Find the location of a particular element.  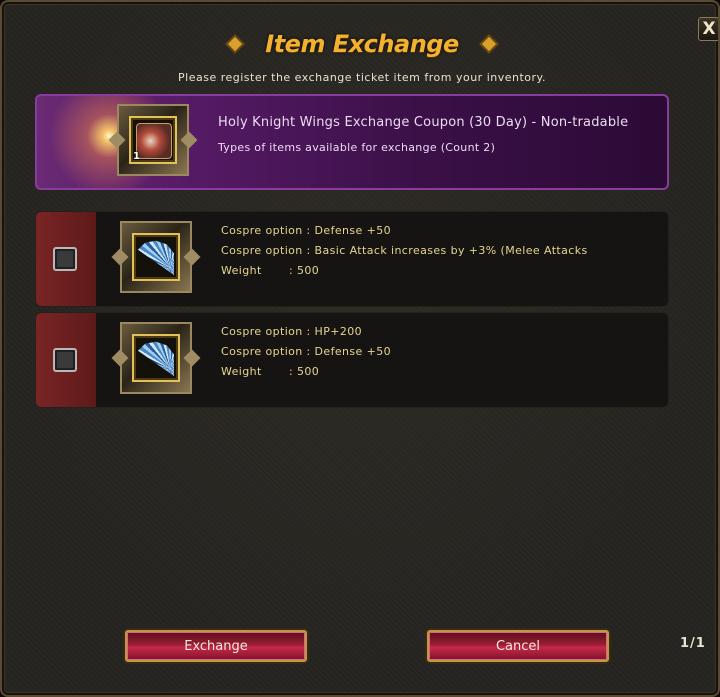

coupon-count: 1 is located at coordinates (136, 156).